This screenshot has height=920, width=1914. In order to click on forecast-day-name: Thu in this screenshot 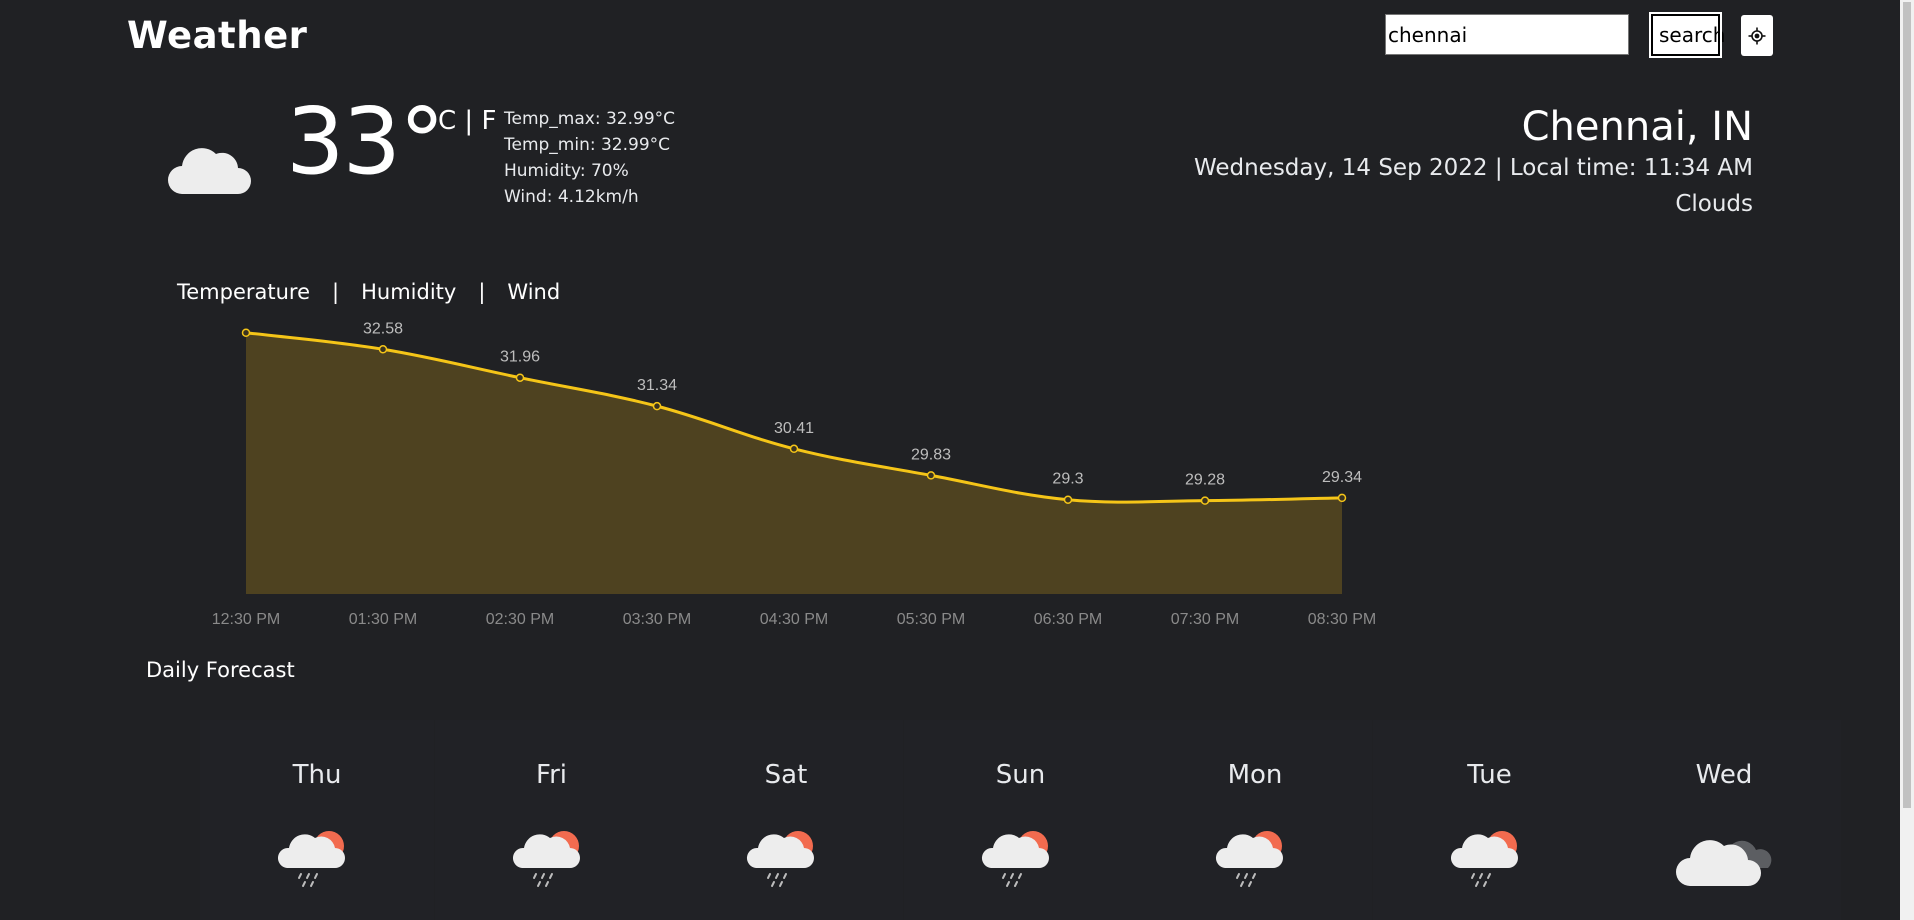, I will do `click(317, 775)`.